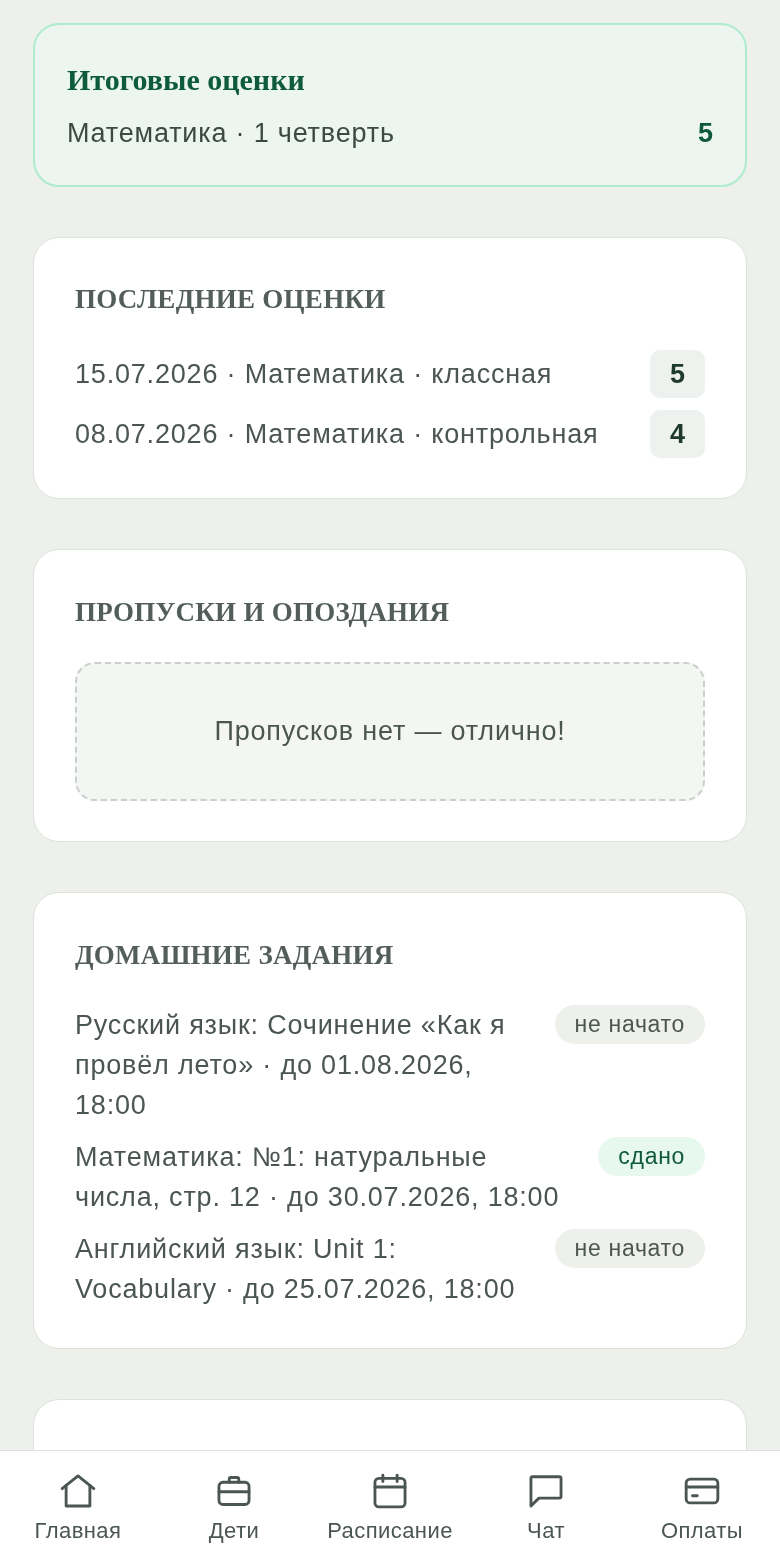 The image size is (780, 1560). Describe the element at coordinates (318, 1177) in the screenshot. I see `homework-entry: Математика: №1: натуральные числа, стр. 12 · до 30.07.2026, 18:00` at that location.